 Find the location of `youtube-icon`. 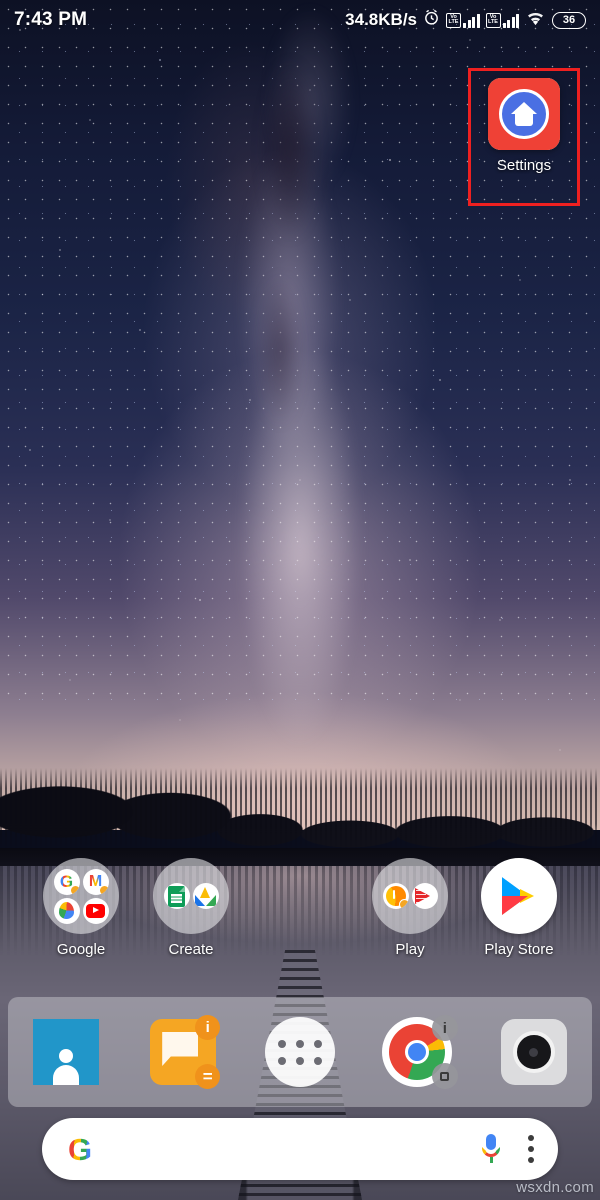

youtube-icon is located at coordinates (95, 910).